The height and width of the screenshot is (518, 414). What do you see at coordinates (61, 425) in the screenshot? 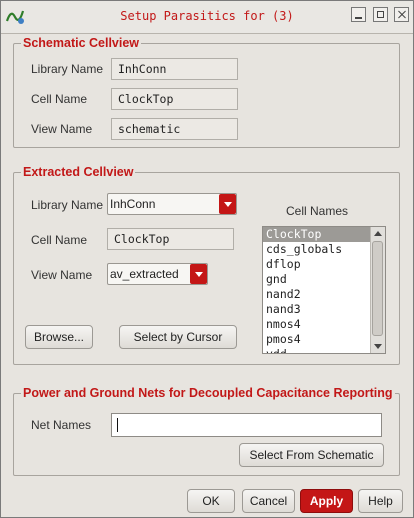
I see `net-names-label: Net Names` at bounding box center [61, 425].